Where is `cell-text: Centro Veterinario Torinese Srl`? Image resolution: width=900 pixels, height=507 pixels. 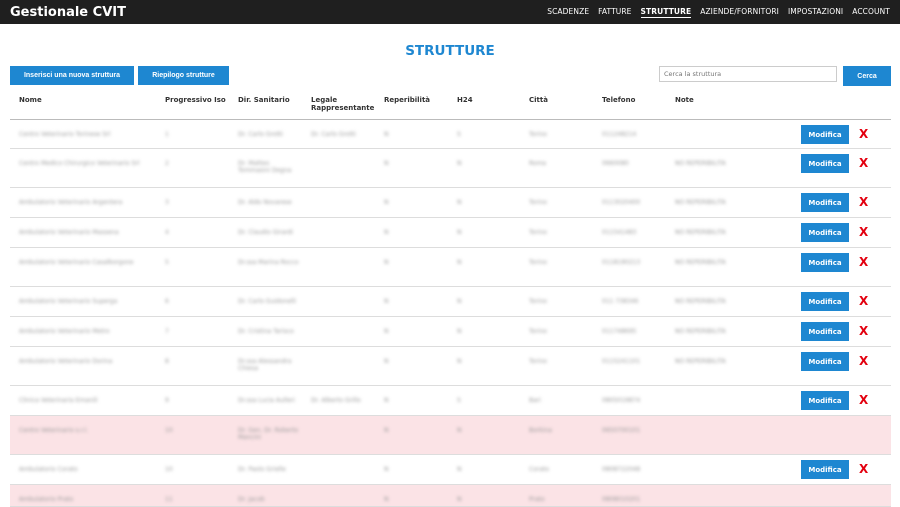 cell-text: Centro Veterinario Torinese Srl is located at coordinates (65, 134).